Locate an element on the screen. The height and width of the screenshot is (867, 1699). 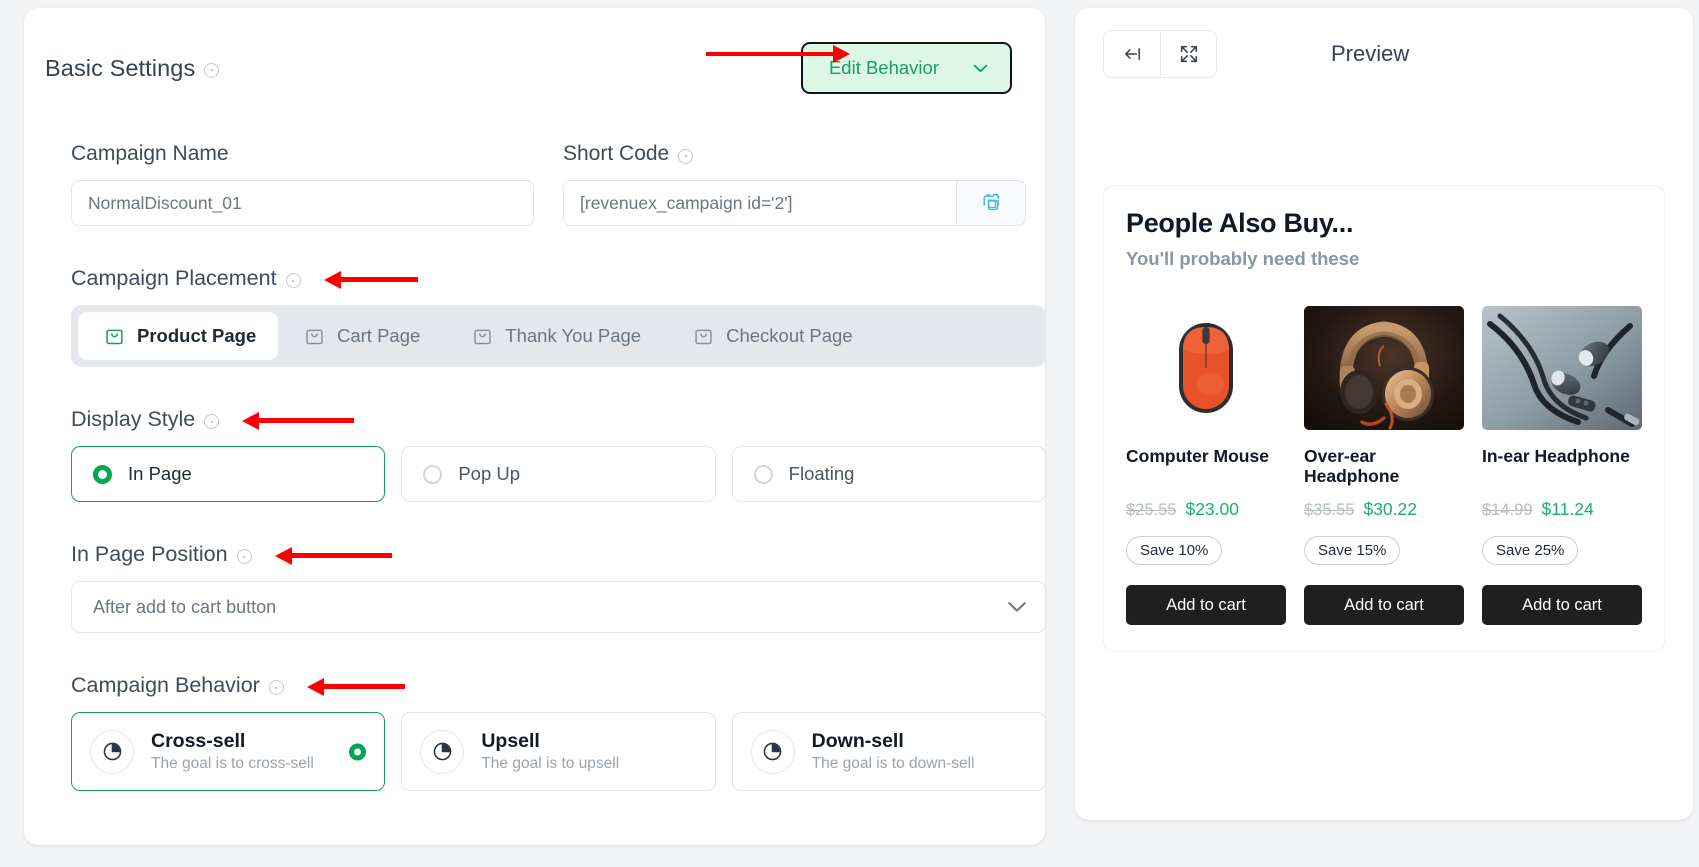
product-new-price: $23.00 is located at coordinates (1212, 509).